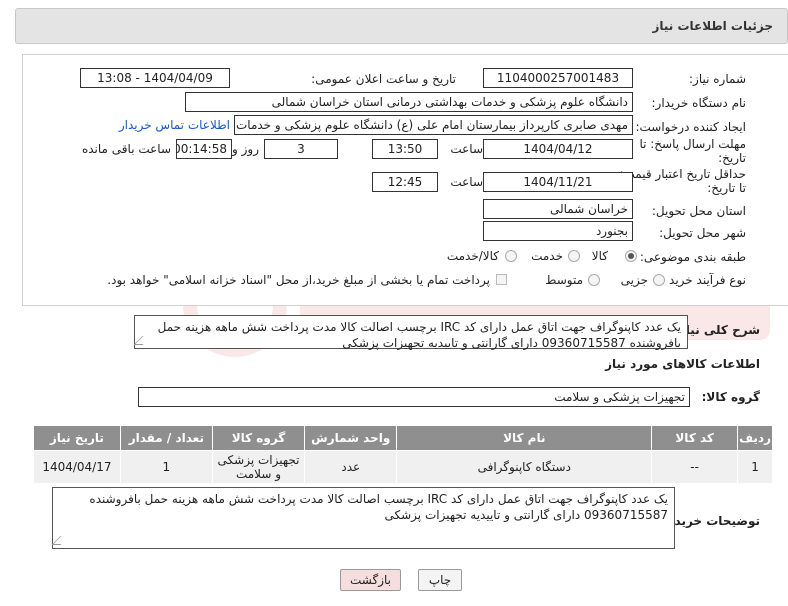 This screenshot has height=606, width=788. Describe the element at coordinates (682, 364) in the screenshot. I see `goods-info-title: اطلاعات کالاهای مورد نیاز` at that location.